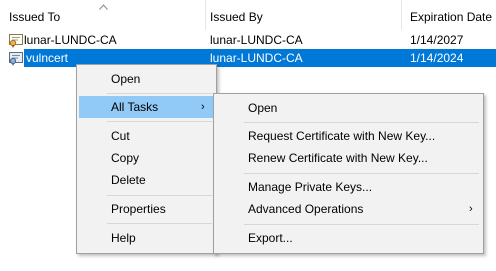  Describe the element at coordinates (35, 17) in the screenshot. I see `column-header-issued-to-label: Issued To` at that location.